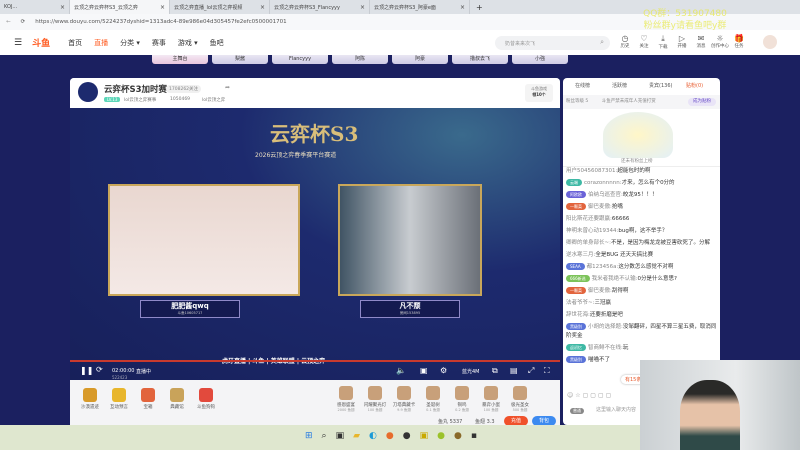 The height and width of the screenshot is (450, 800). Describe the element at coordinates (605, 327) in the screenshot. I see `chat-username: 小胡的选择题:` at that location.